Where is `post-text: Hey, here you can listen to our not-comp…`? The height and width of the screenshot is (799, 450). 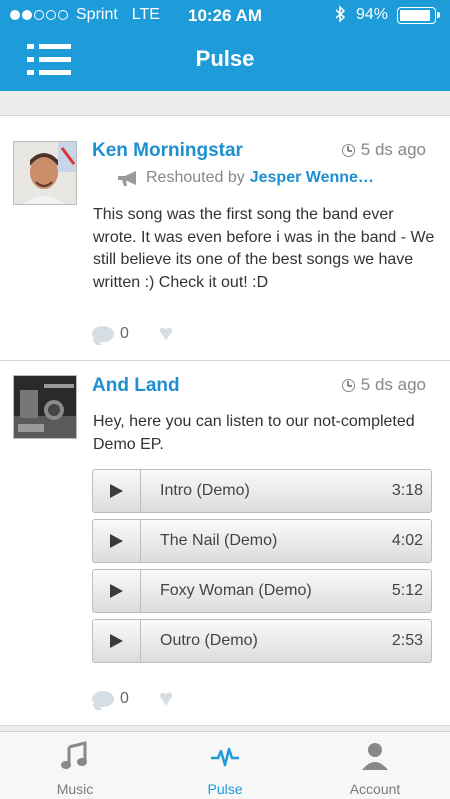 post-text: Hey, here you can listen to our not-comp… is located at coordinates (254, 433).